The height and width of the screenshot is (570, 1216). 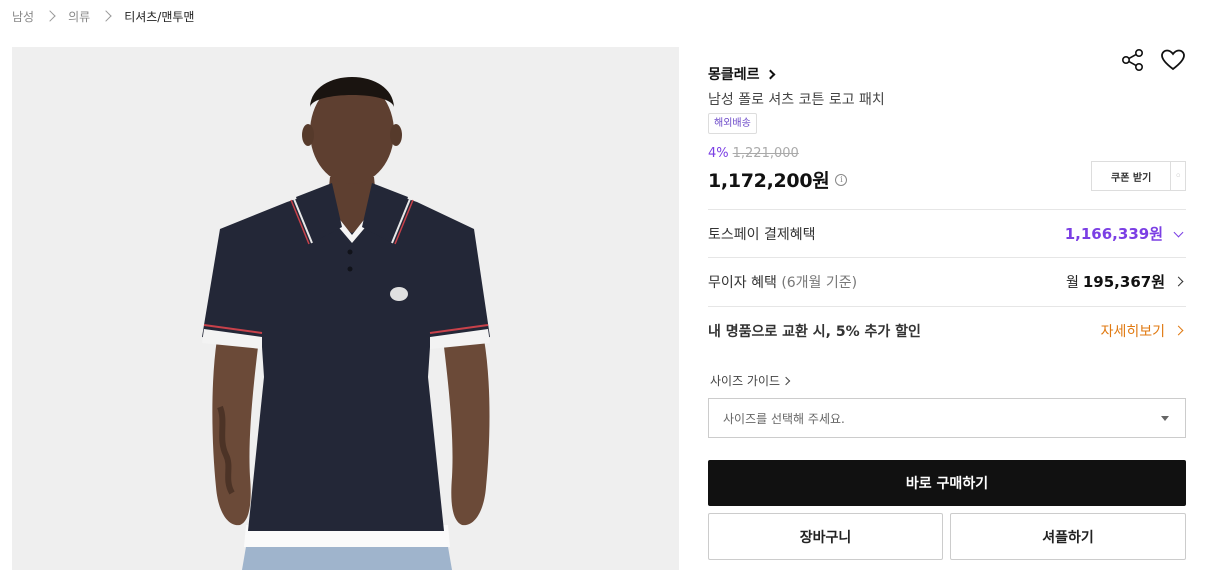 I want to click on tosspay-value-toggle: 1,166,339원, so click(x=1125, y=233).